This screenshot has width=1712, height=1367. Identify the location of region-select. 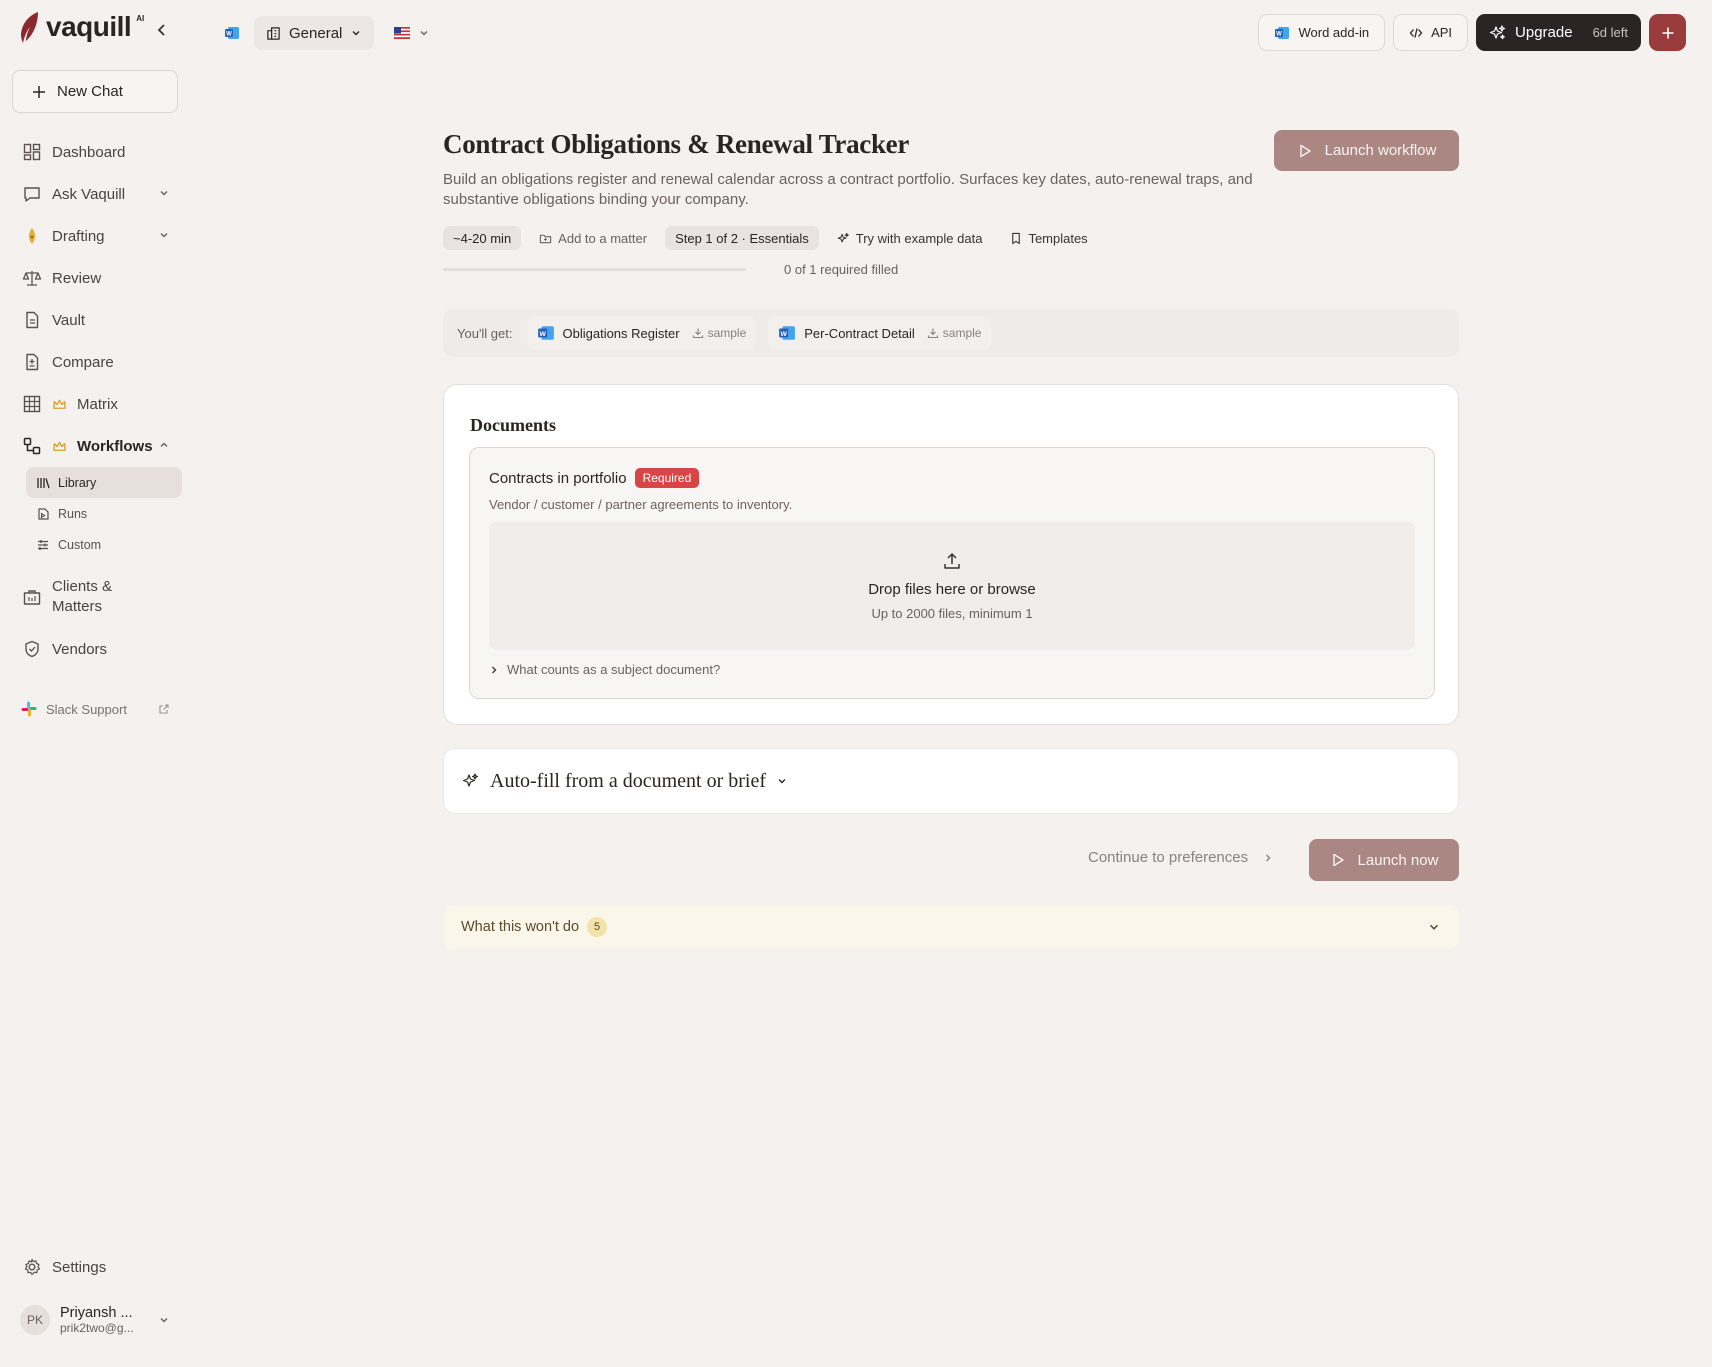
(412, 33).